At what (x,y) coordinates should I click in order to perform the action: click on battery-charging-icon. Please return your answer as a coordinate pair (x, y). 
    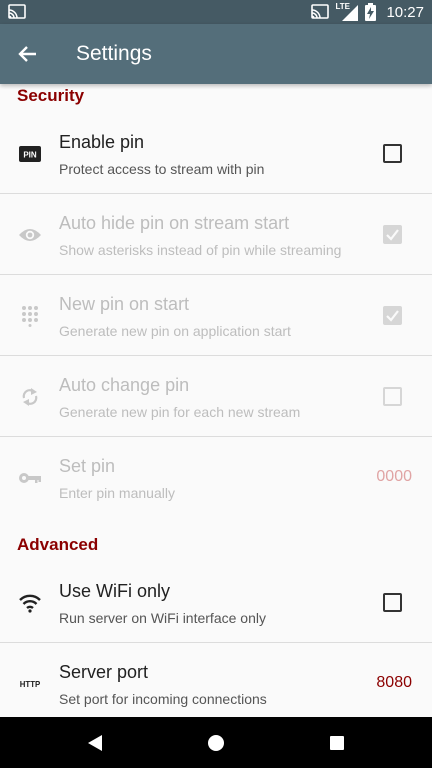
    Looking at the image, I should click on (371, 12).